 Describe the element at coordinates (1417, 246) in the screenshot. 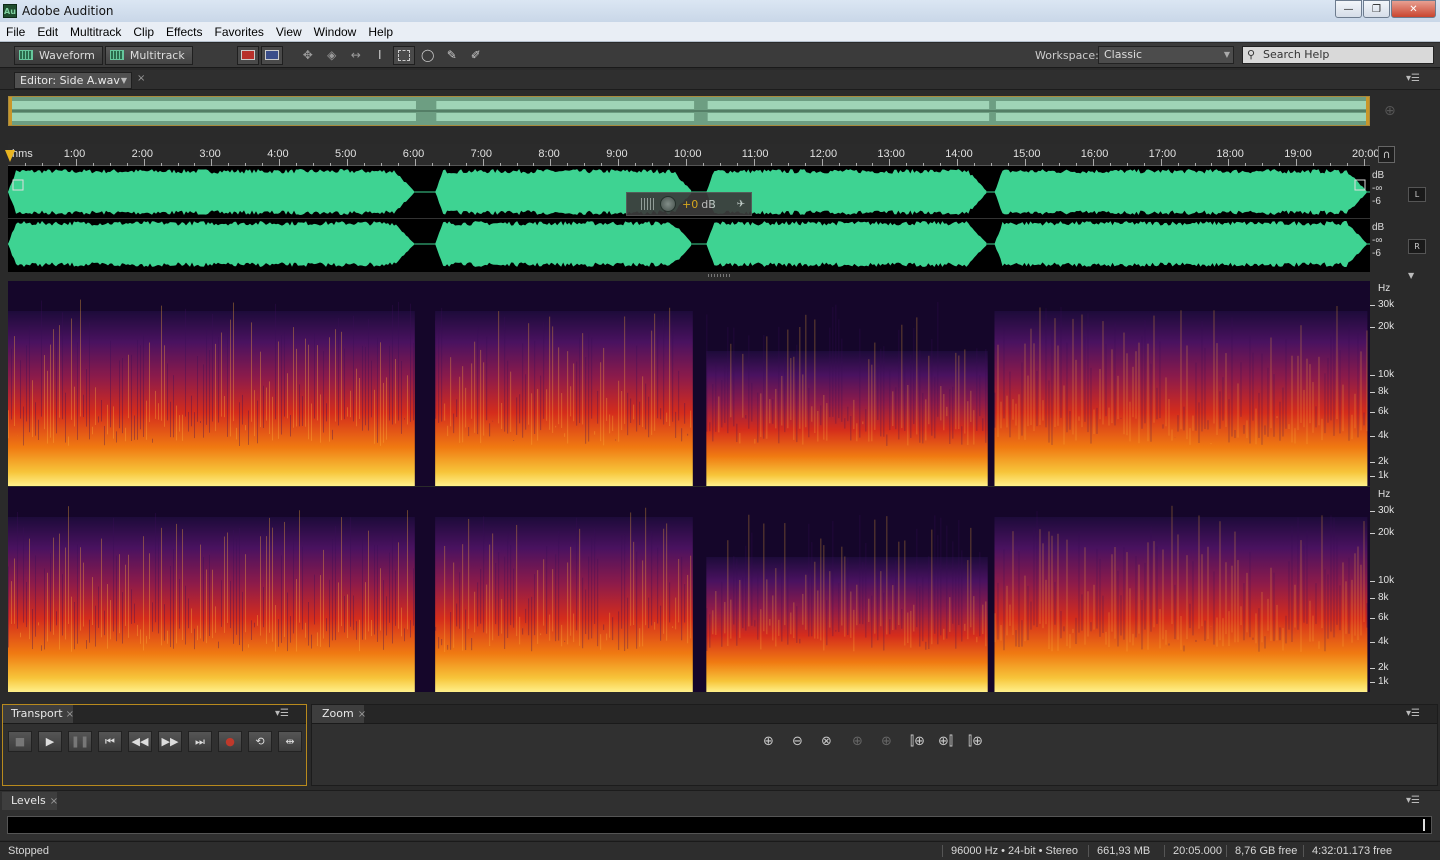

I see `channel-right-toggle: R` at that location.